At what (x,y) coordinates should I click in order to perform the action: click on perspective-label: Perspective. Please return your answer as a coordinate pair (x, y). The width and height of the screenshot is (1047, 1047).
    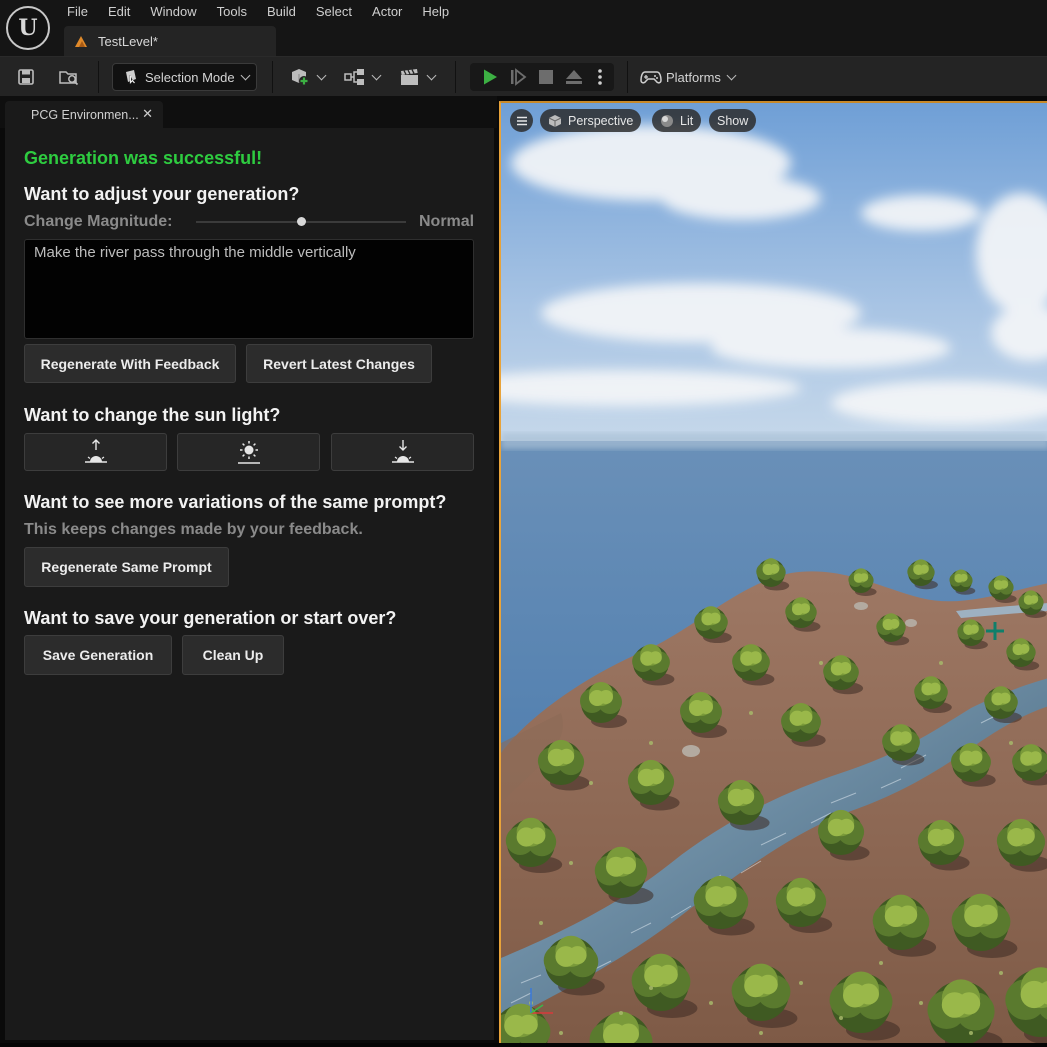
    Looking at the image, I should click on (601, 120).